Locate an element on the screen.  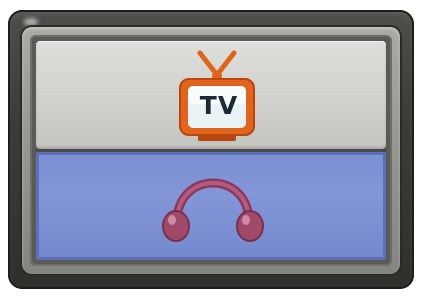
headphones-icon is located at coordinates (213, 204).